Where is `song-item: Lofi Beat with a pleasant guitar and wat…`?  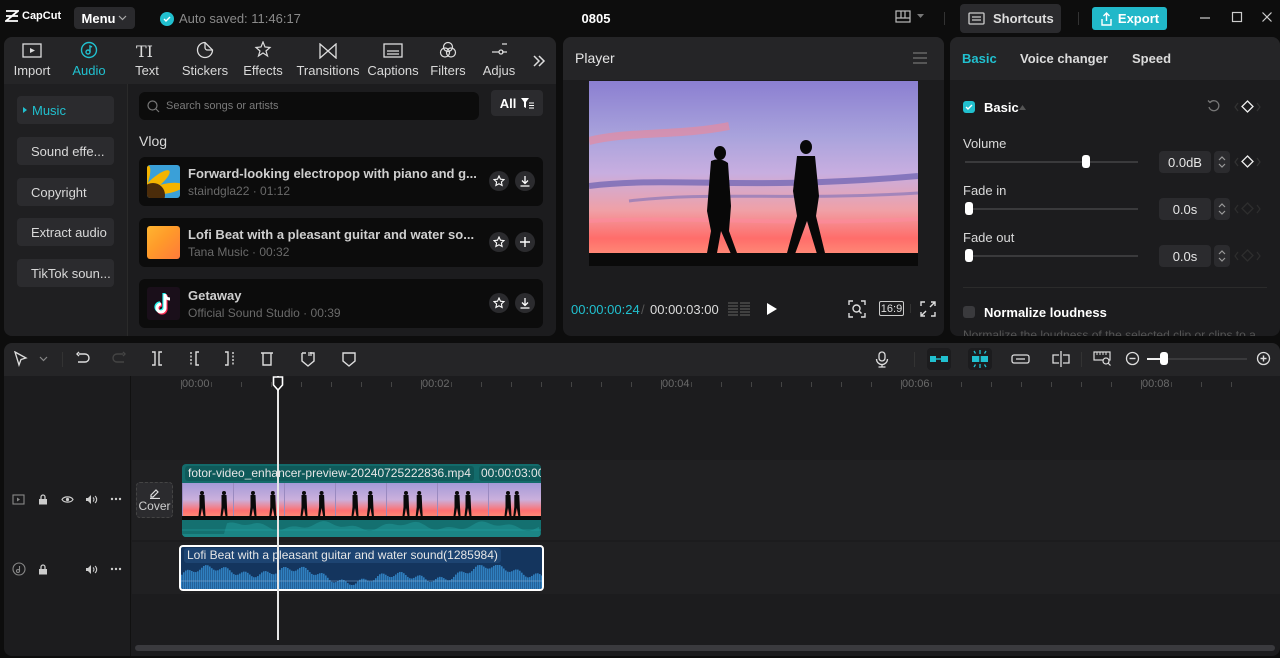
song-item: Lofi Beat with a pleasant guitar and wat… is located at coordinates (341, 242).